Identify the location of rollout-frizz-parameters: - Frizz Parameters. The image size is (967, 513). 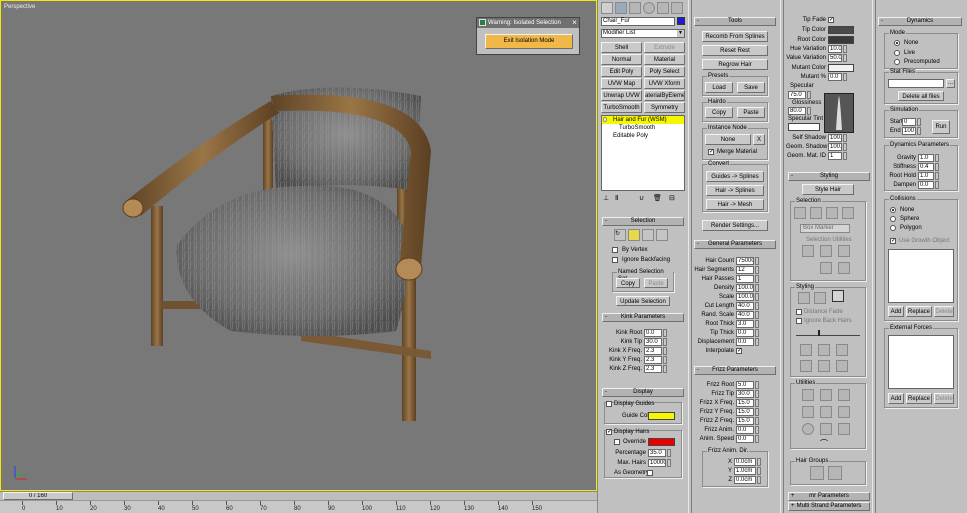
(735, 370).